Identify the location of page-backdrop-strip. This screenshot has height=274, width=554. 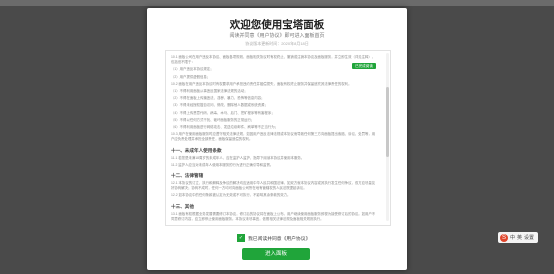
(277, 3).